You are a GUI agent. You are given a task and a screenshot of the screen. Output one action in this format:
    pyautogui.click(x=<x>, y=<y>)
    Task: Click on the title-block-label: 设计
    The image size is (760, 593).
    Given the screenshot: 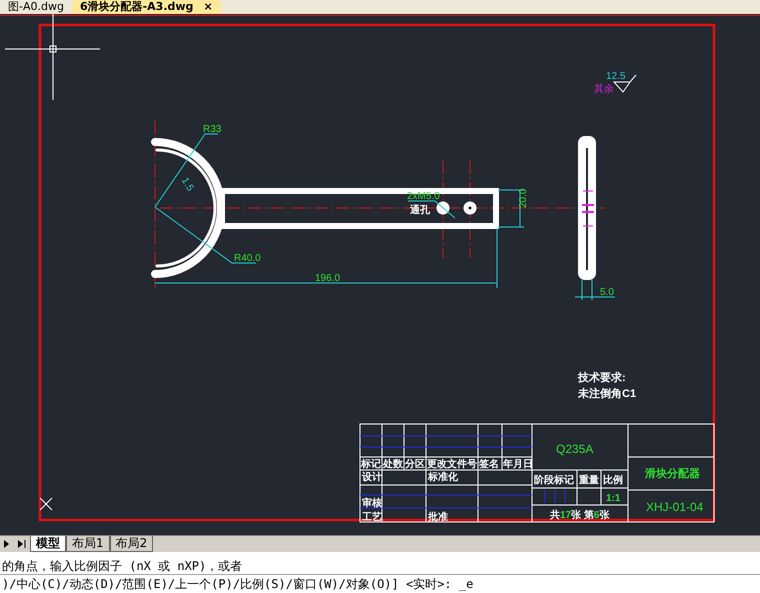 What is the action you would take?
    pyautogui.click(x=372, y=477)
    